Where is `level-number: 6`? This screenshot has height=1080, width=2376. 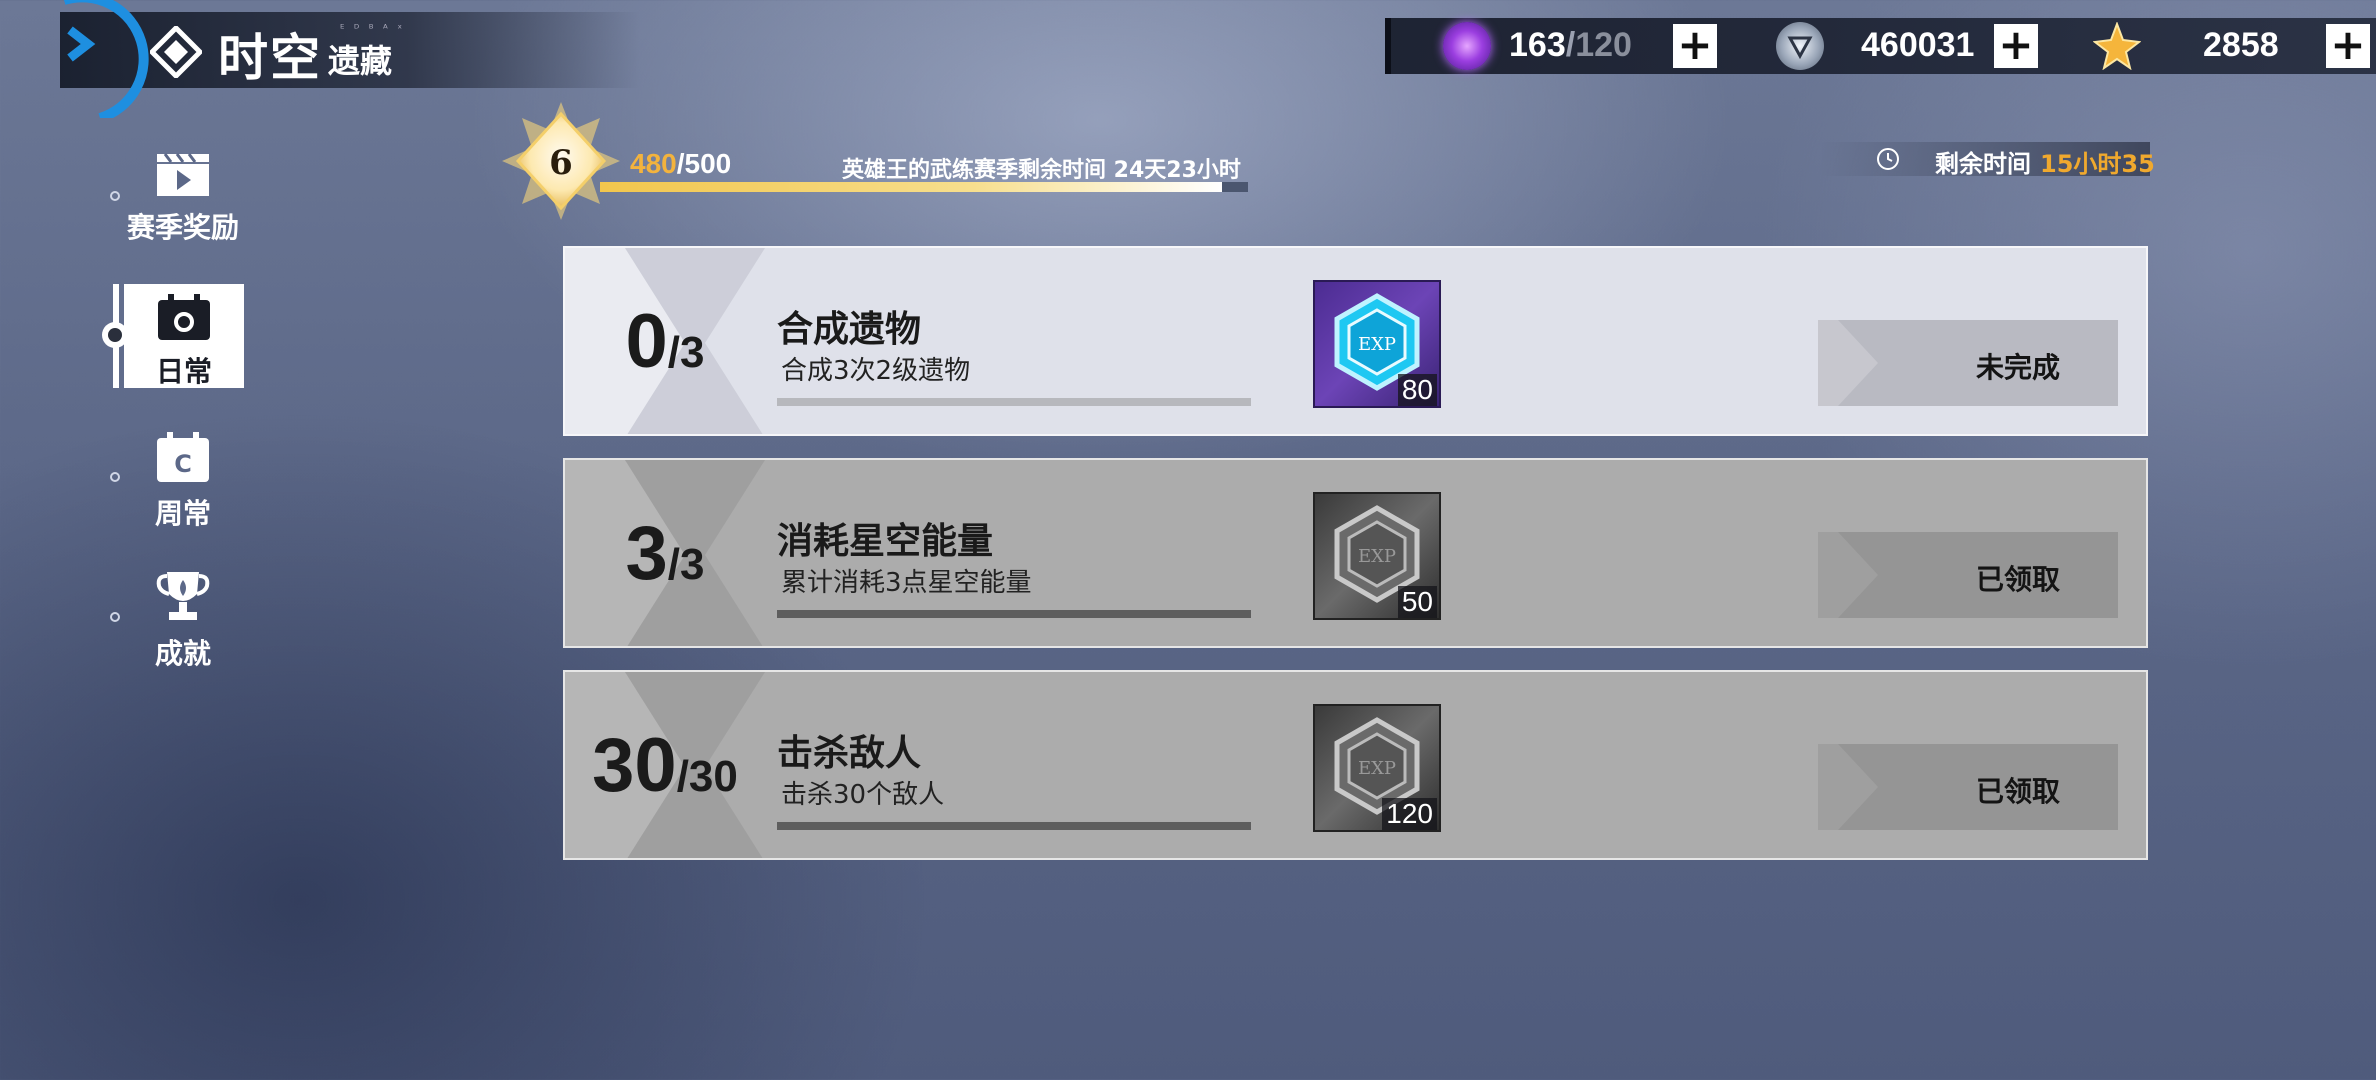 level-number: 6 is located at coordinates (561, 163).